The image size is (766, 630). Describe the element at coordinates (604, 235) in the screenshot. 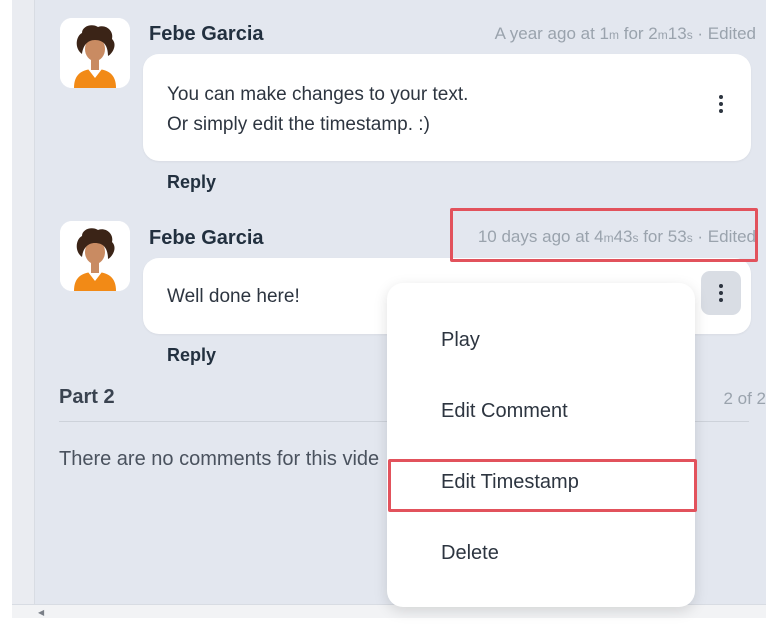

I see `timestamp-highlight` at that location.